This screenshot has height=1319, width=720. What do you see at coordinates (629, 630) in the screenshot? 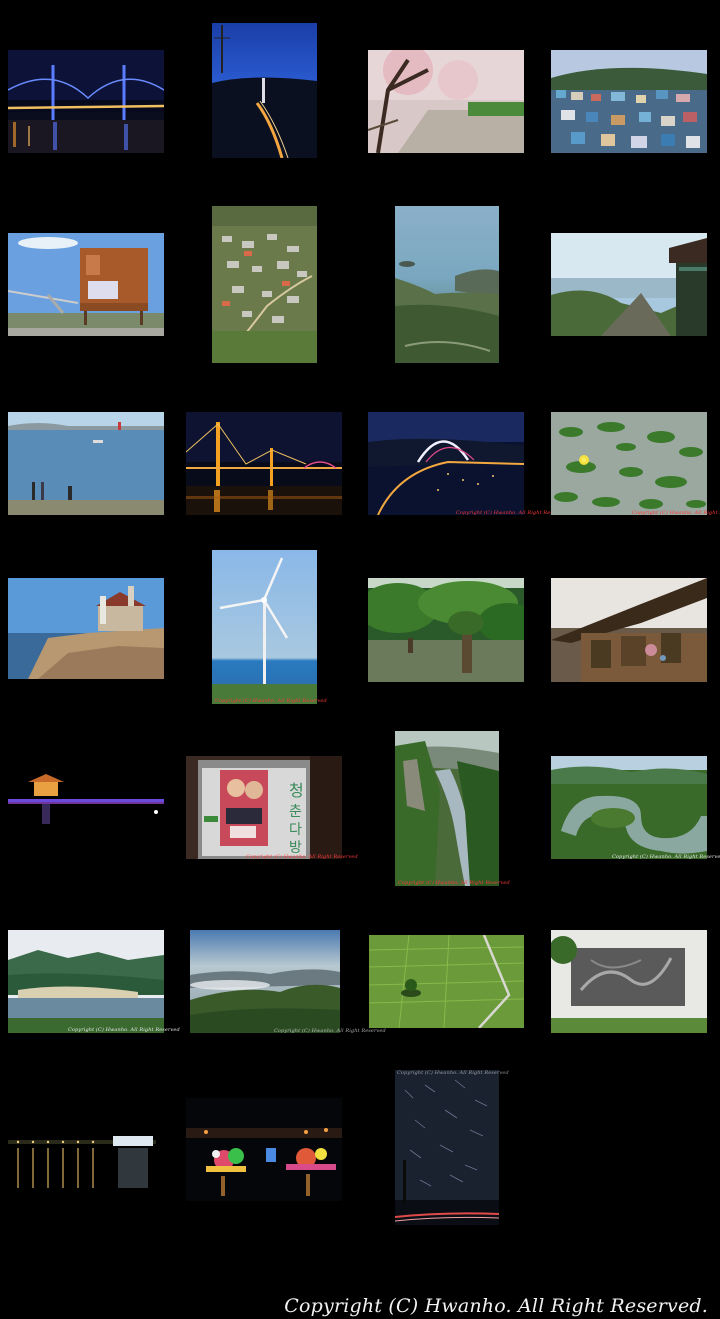
I see `photo-pavilion-roof` at bounding box center [629, 630].